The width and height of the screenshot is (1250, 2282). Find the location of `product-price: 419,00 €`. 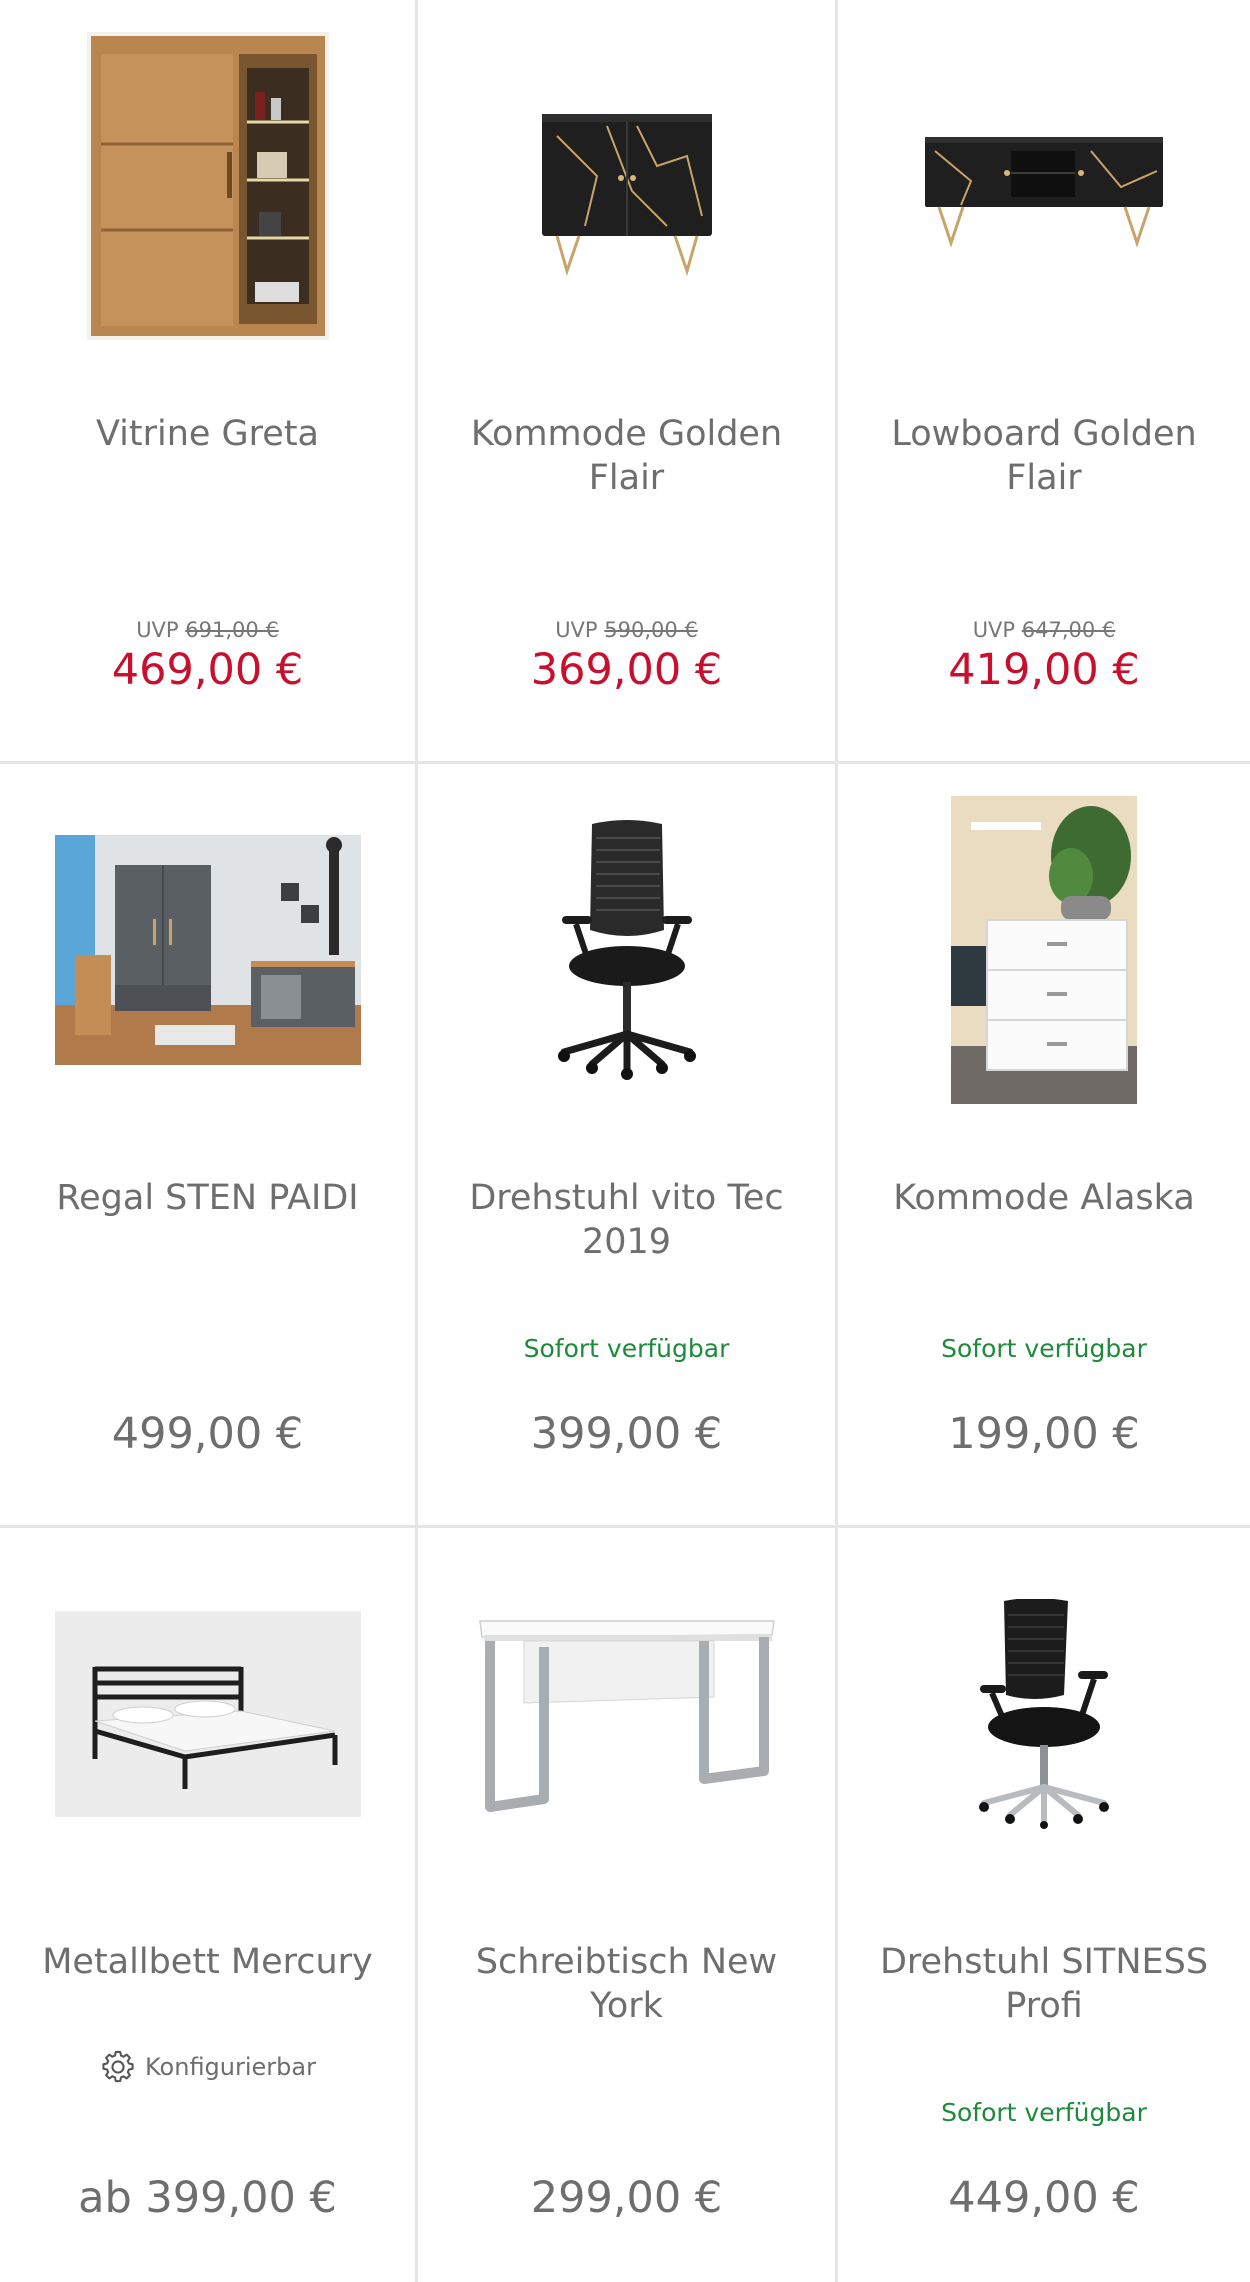

product-price: 419,00 € is located at coordinates (1044, 670).